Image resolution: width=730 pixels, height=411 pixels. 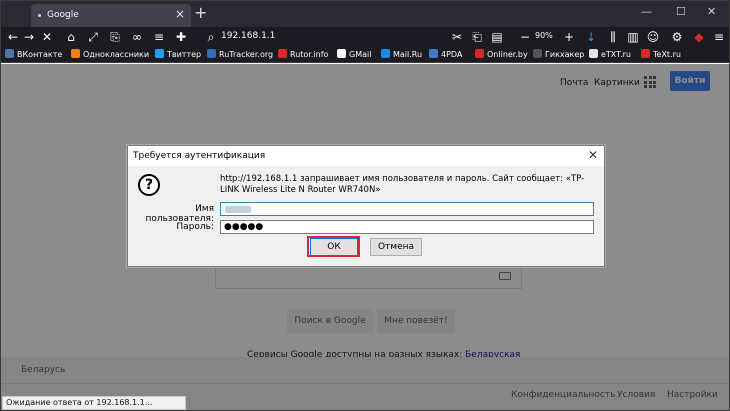 What do you see at coordinates (365, 14) in the screenshot?
I see `tab-bar: Google × + — ☐ ✕` at bounding box center [365, 14].